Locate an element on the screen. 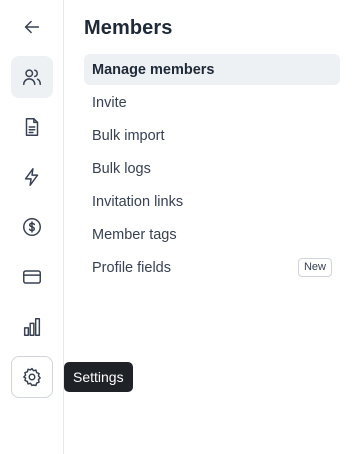  back-button is located at coordinates (32, 27).